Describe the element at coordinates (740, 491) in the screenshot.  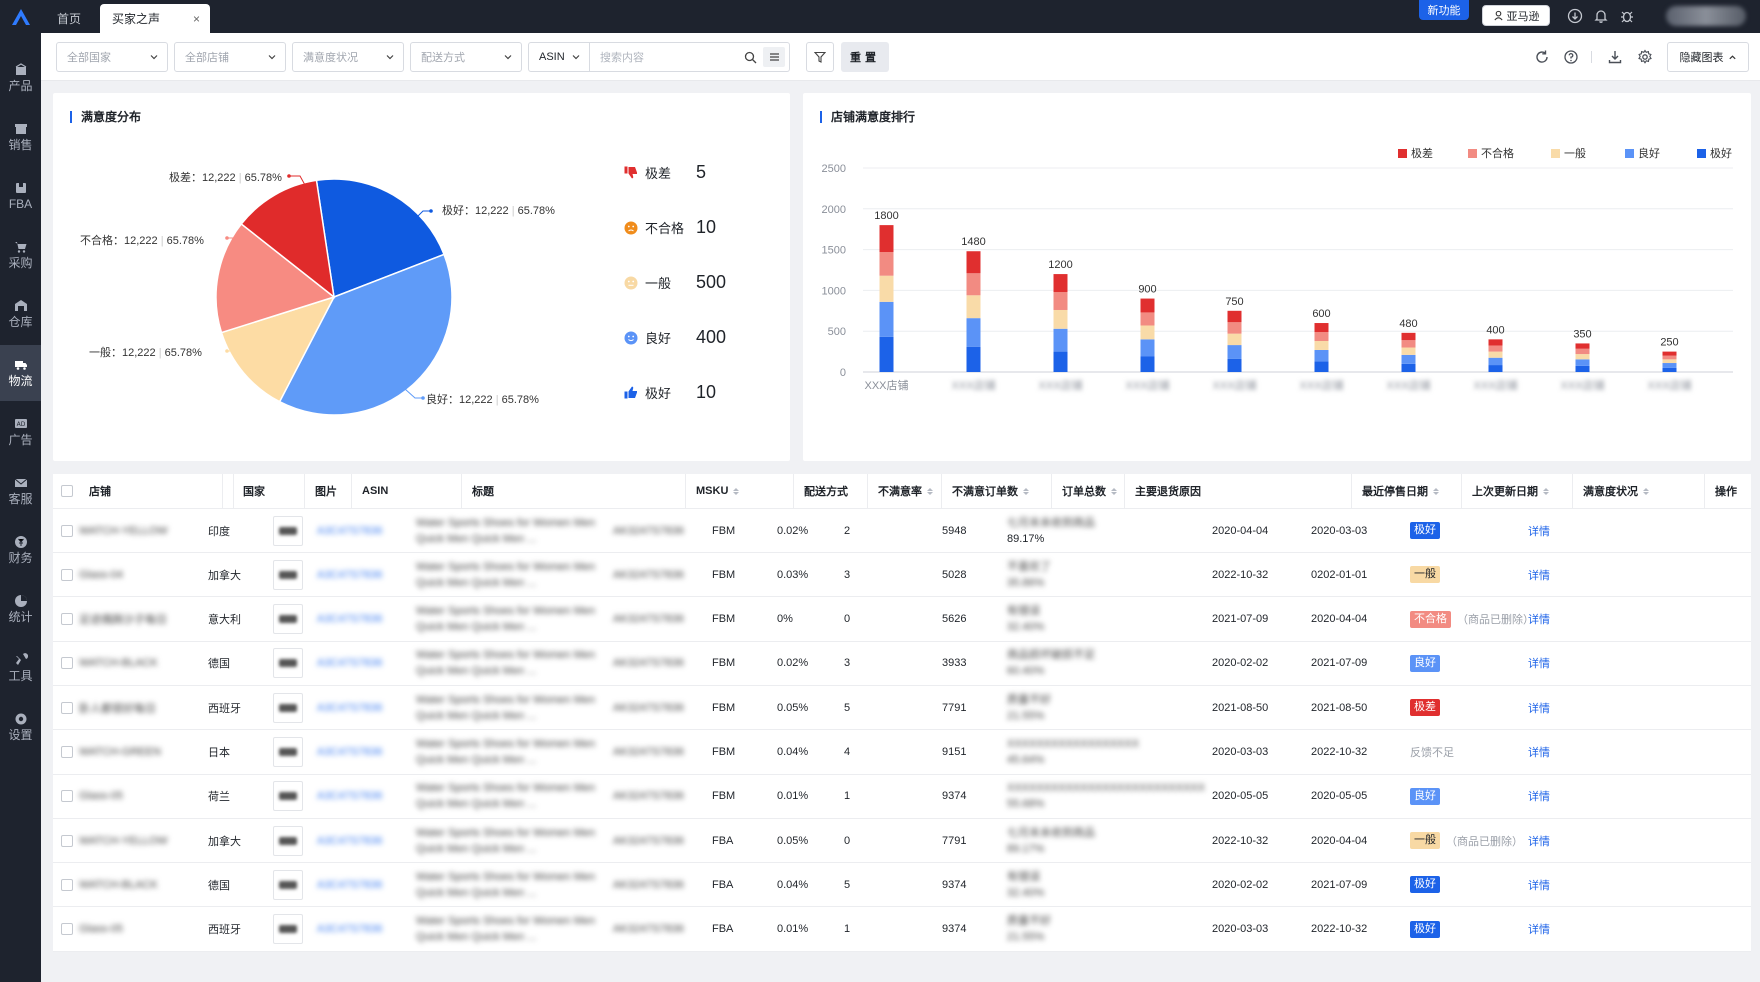
I see `th-msku: MSKU` at that location.